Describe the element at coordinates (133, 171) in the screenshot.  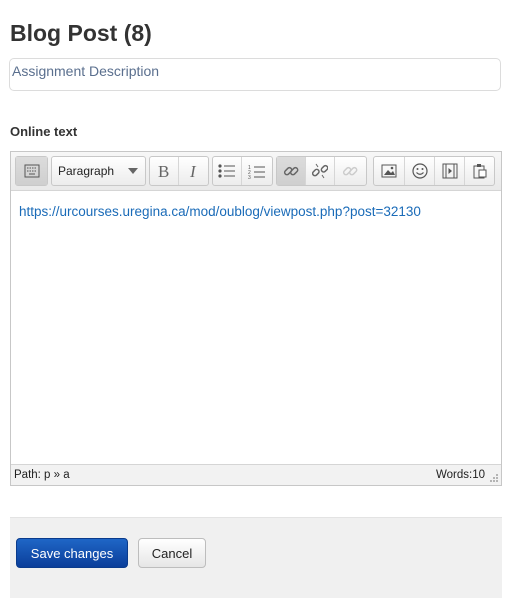
I see `chevron-down-icon` at that location.